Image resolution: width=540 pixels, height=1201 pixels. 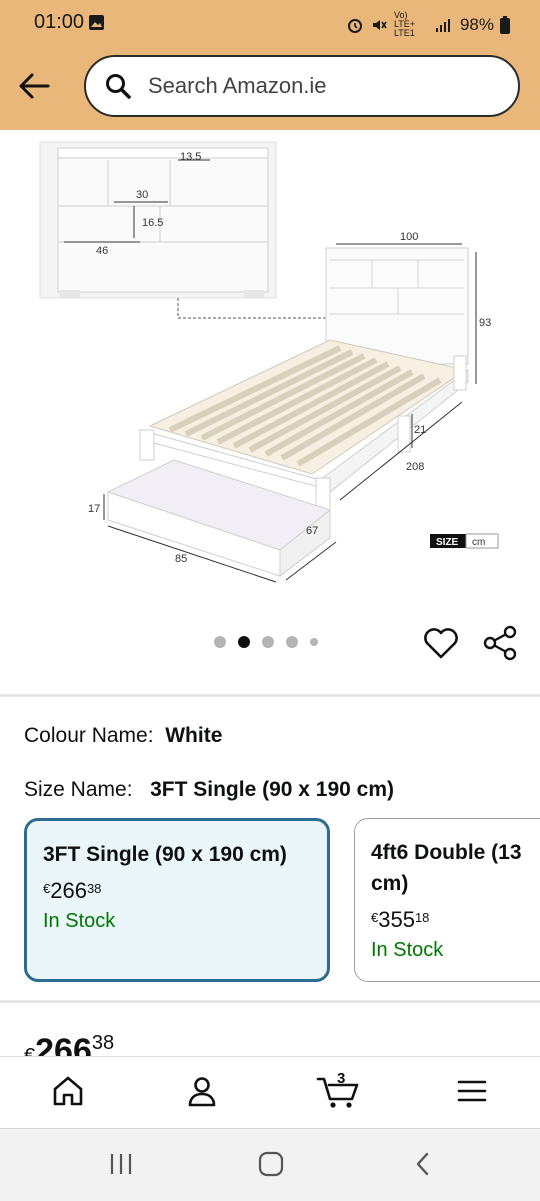 I want to click on carousel-dots, so click(x=266, y=642).